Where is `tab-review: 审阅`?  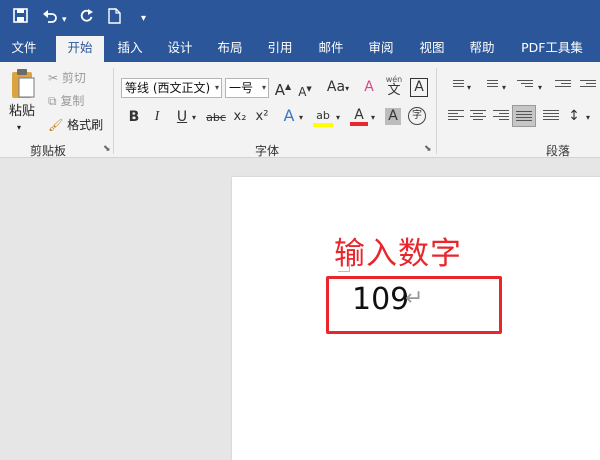 tab-review: 审阅 is located at coordinates (381, 48).